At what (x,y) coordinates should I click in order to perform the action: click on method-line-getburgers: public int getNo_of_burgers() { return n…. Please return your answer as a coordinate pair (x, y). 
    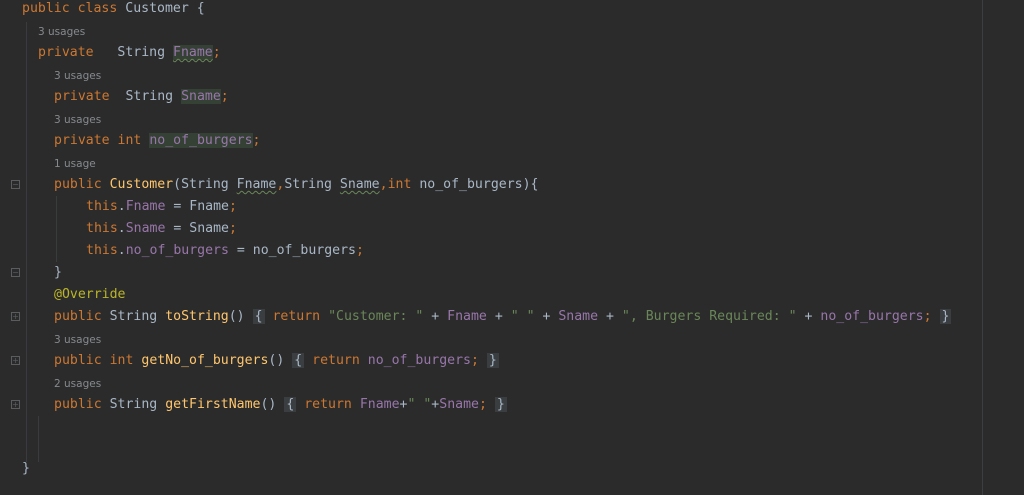
    Looking at the image, I should click on (276, 361).